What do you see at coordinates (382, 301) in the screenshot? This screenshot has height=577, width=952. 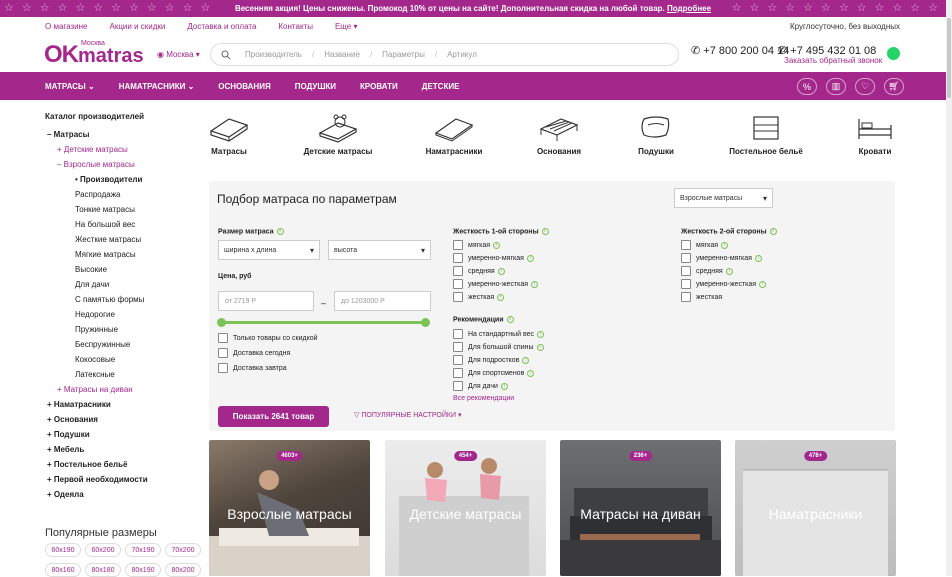 I see `price-to-input: до 1203000 Р` at bounding box center [382, 301].